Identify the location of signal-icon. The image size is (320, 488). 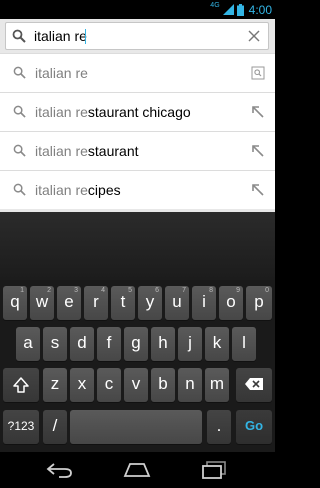
(228, 9).